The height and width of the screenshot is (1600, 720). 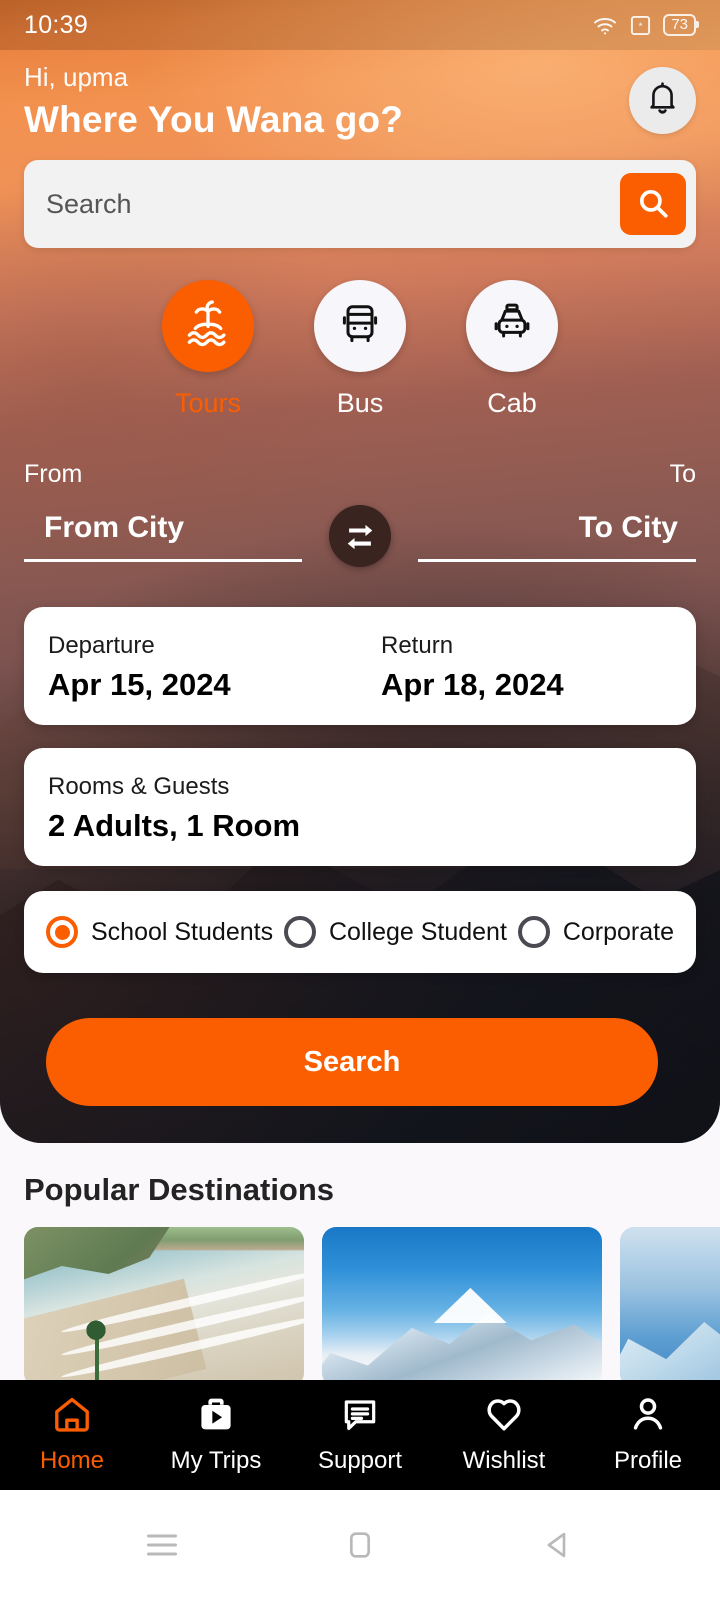 I want to click on tours-icon-circle, so click(x=208, y=326).